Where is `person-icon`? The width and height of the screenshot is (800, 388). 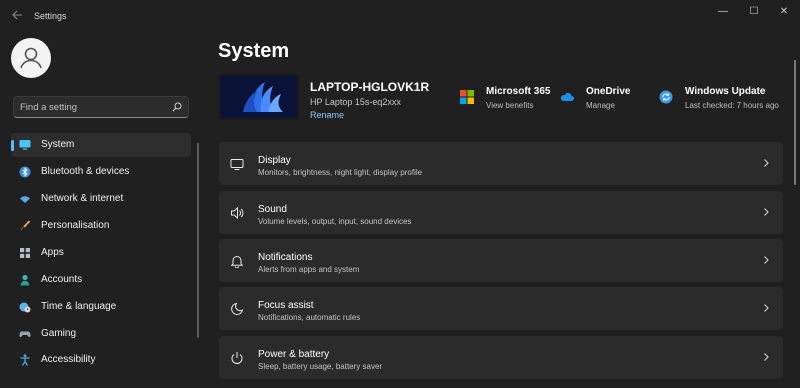
person-icon is located at coordinates (31, 58).